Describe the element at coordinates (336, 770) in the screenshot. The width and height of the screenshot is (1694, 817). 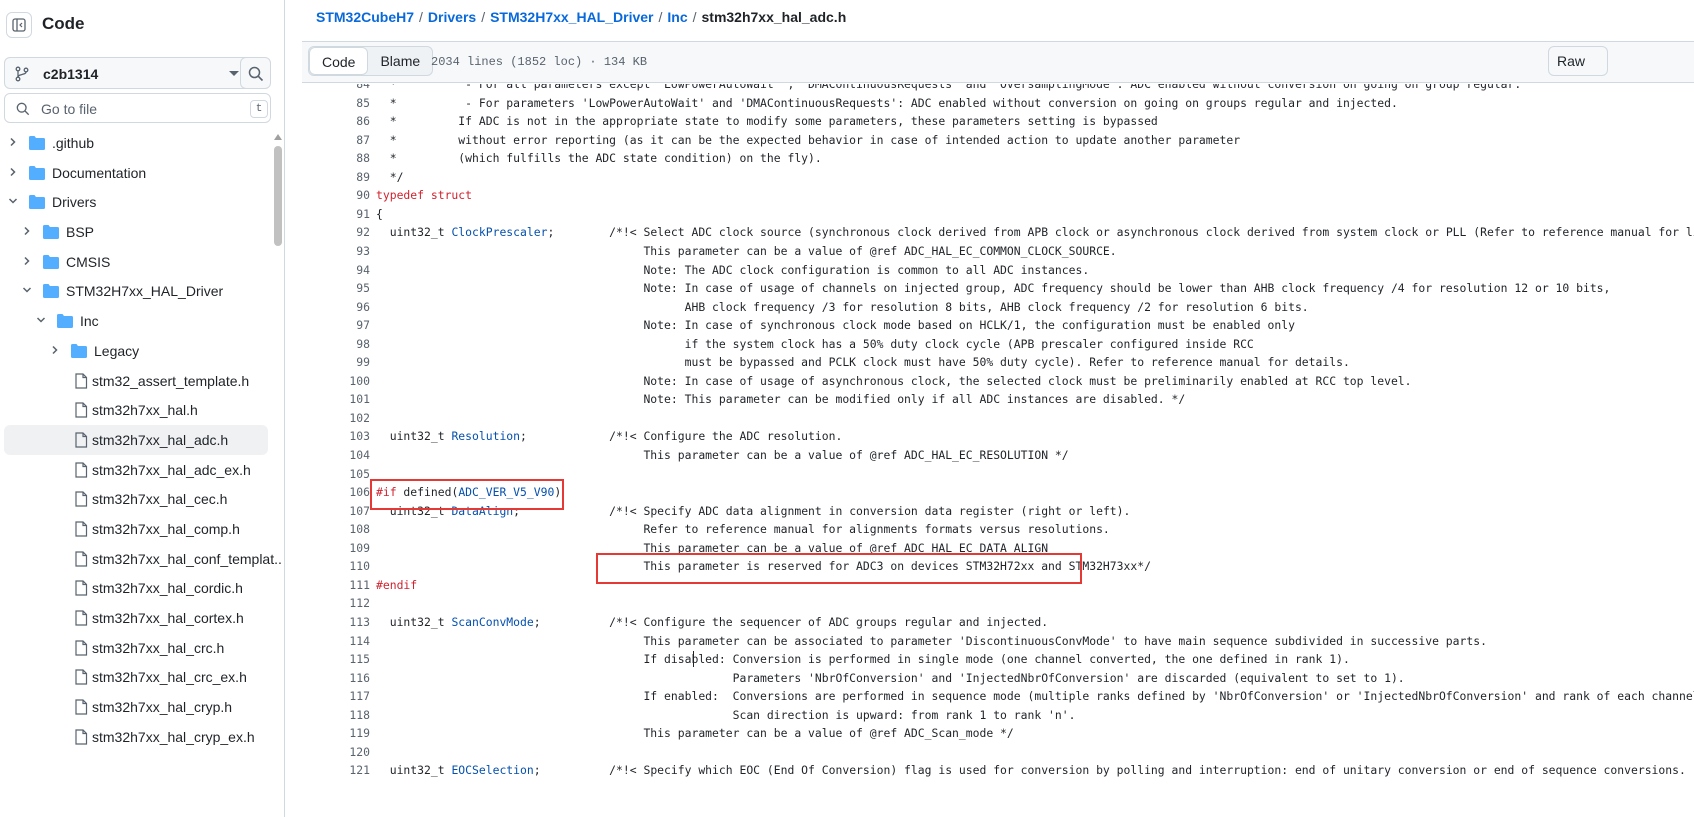
I see `line-number: 121` at that location.